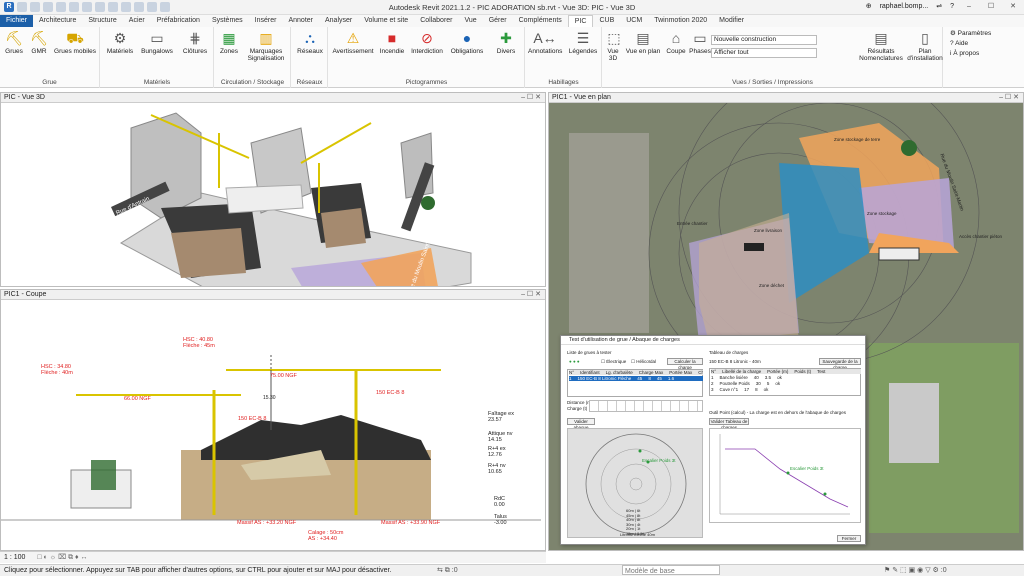  I want to click on calage-label: Calage : 50cm AS : +34.40, so click(326, 536).